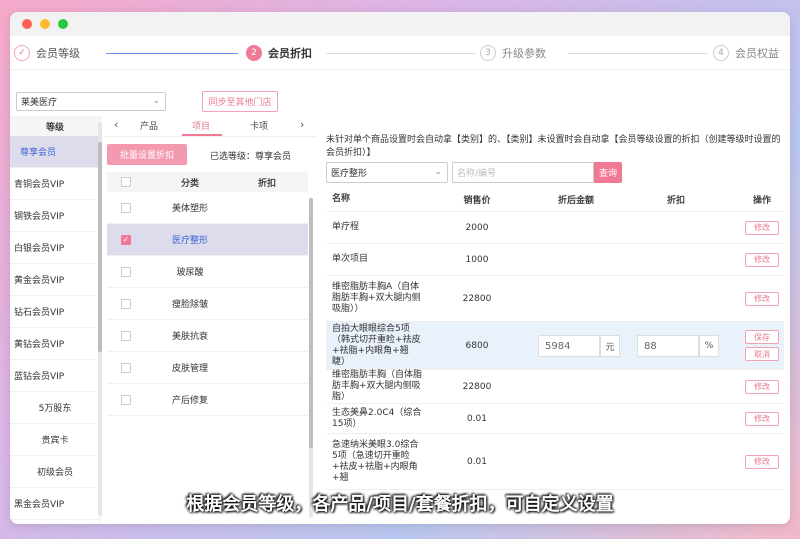 This screenshot has width=800, height=539. Describe the element at coordinates (488, 53) in the screenshot. I see `step-number: 3` at that location.